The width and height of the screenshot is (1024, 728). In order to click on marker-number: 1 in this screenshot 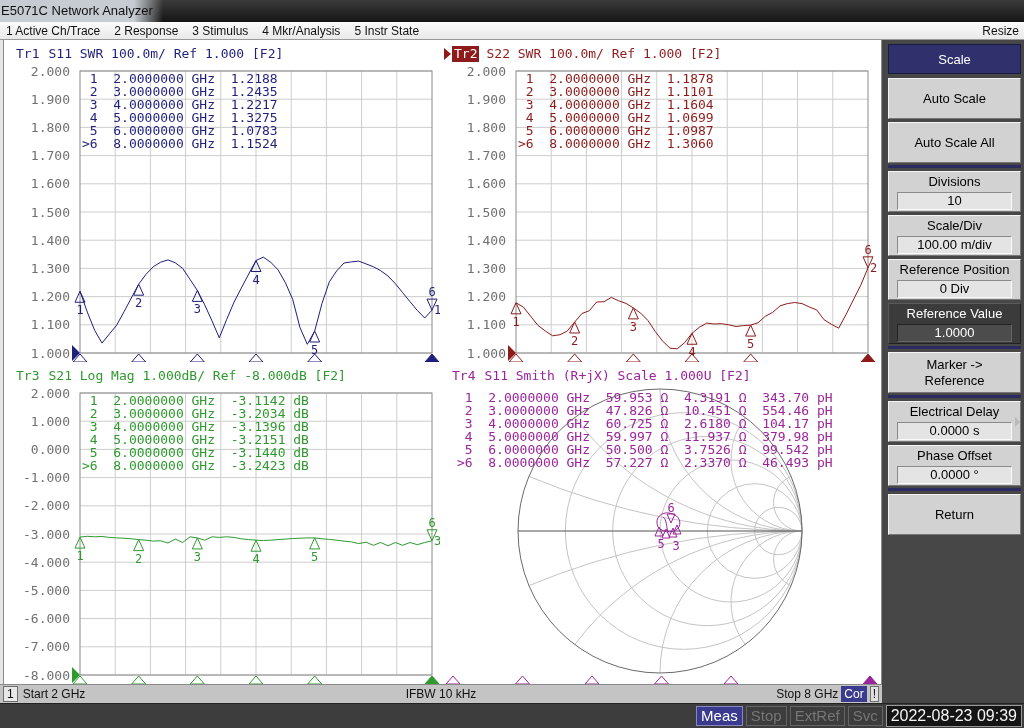, I will do `click(93, 78)`.